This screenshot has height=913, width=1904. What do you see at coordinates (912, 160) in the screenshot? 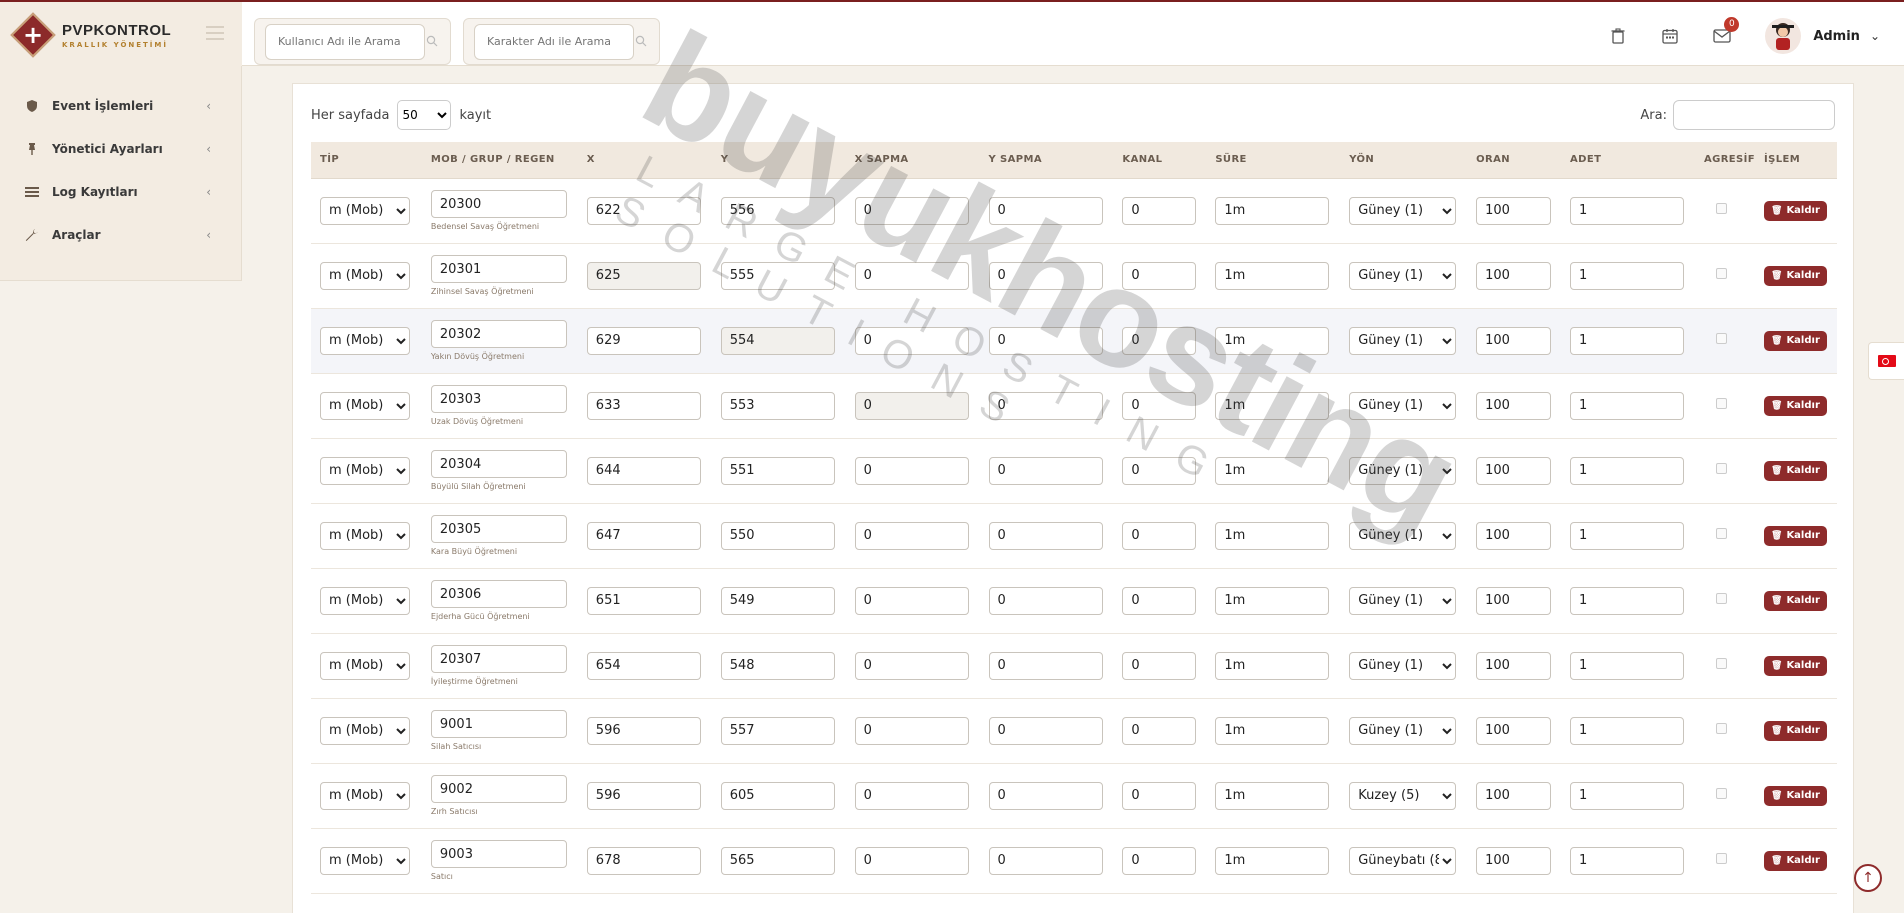
I see `column-header: X SAPMA` at bounding box center [912, 160].